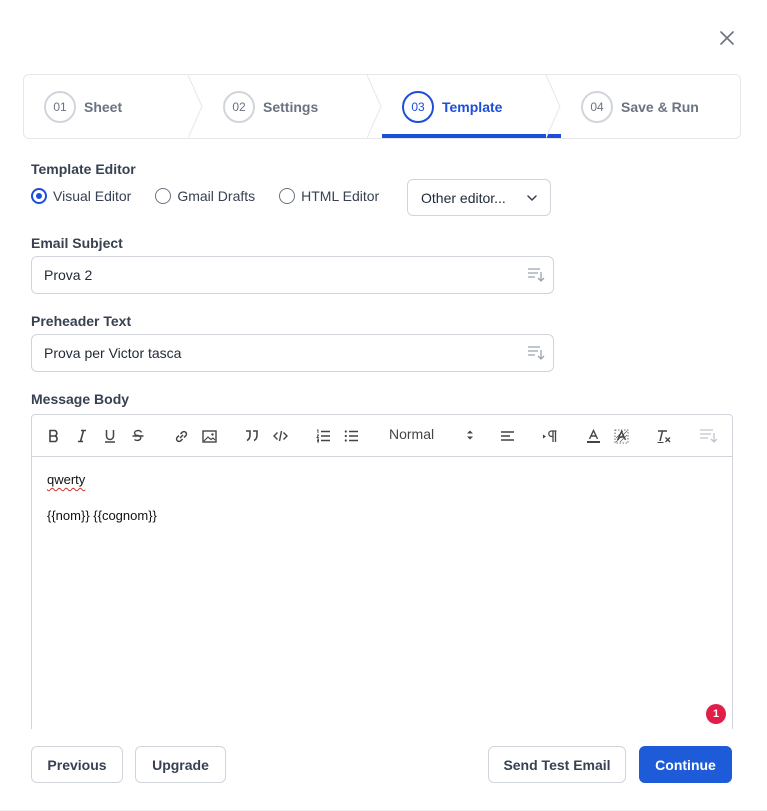 The image size is (767, 811). I want to click on radio-checked-icon, so click(39, 196).